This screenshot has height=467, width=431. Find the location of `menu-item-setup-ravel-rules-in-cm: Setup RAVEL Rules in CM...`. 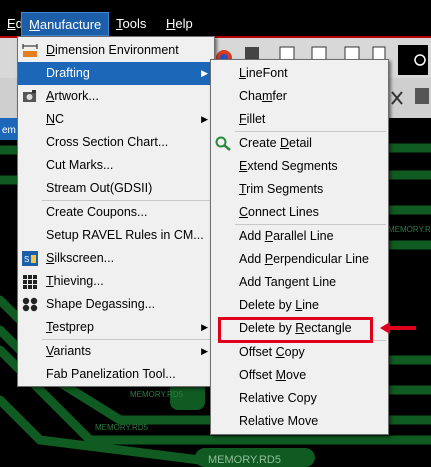

menu-item-setup-ravel-rules-in-cm: Setup RAVEL Rules in CM... is located at coordinates (116, 235).